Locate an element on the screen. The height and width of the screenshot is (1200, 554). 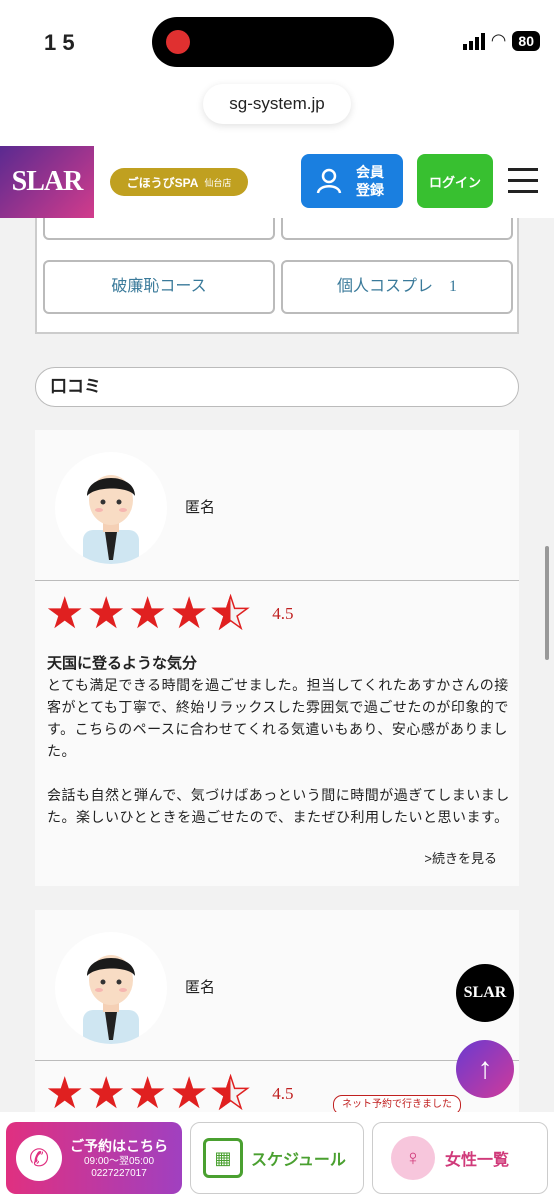
cellular-signal-icon is located at coordinates (473, 41).